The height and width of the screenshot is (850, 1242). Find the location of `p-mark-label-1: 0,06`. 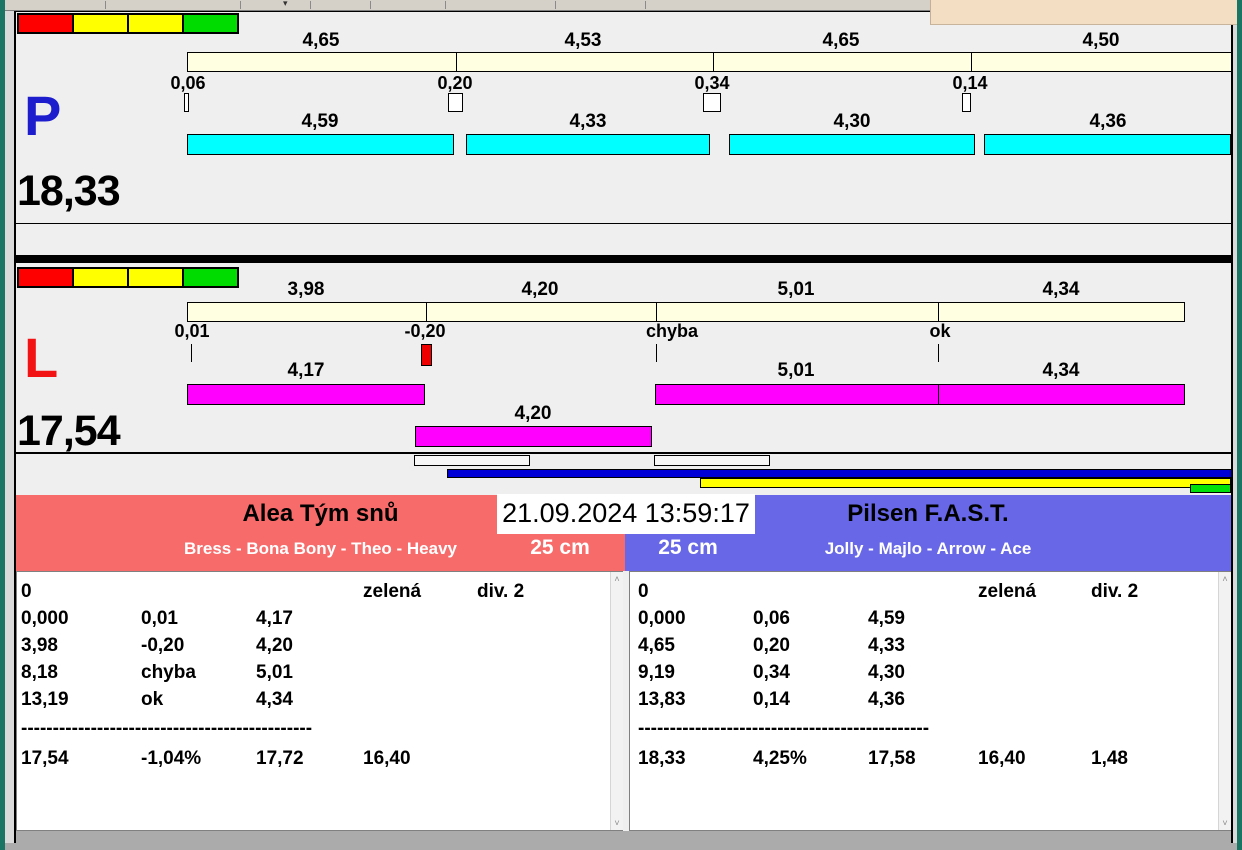

p-mark-label-1: 0,06 is located at coordinates (188, 83).